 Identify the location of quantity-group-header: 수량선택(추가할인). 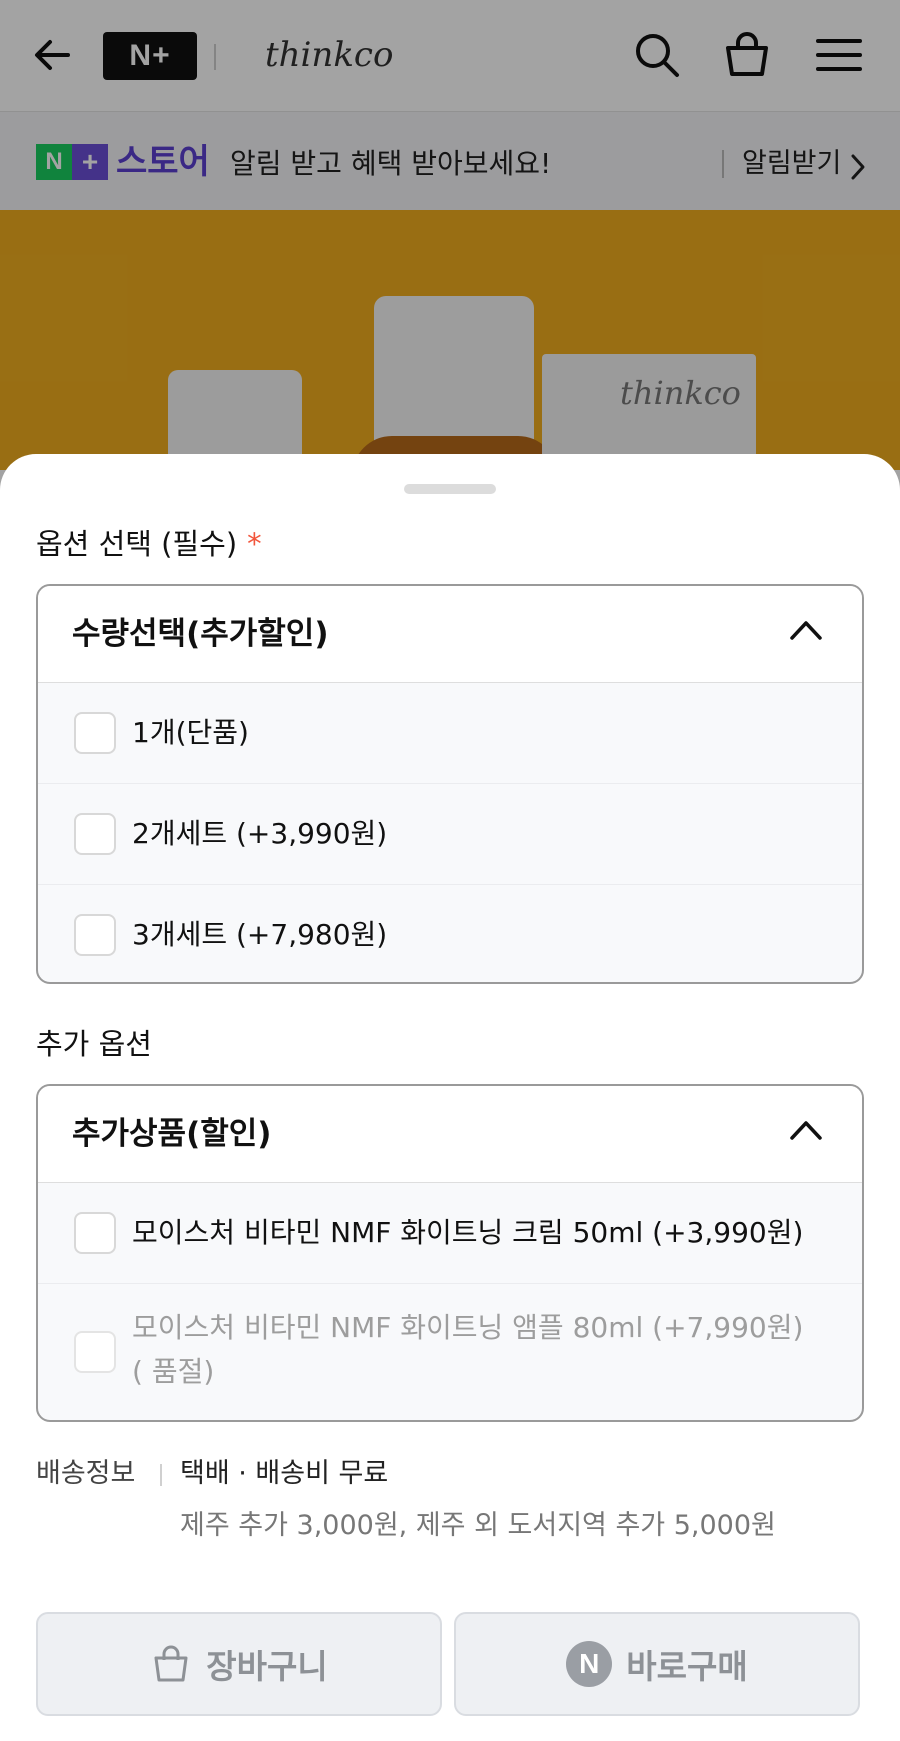
(450, 634).